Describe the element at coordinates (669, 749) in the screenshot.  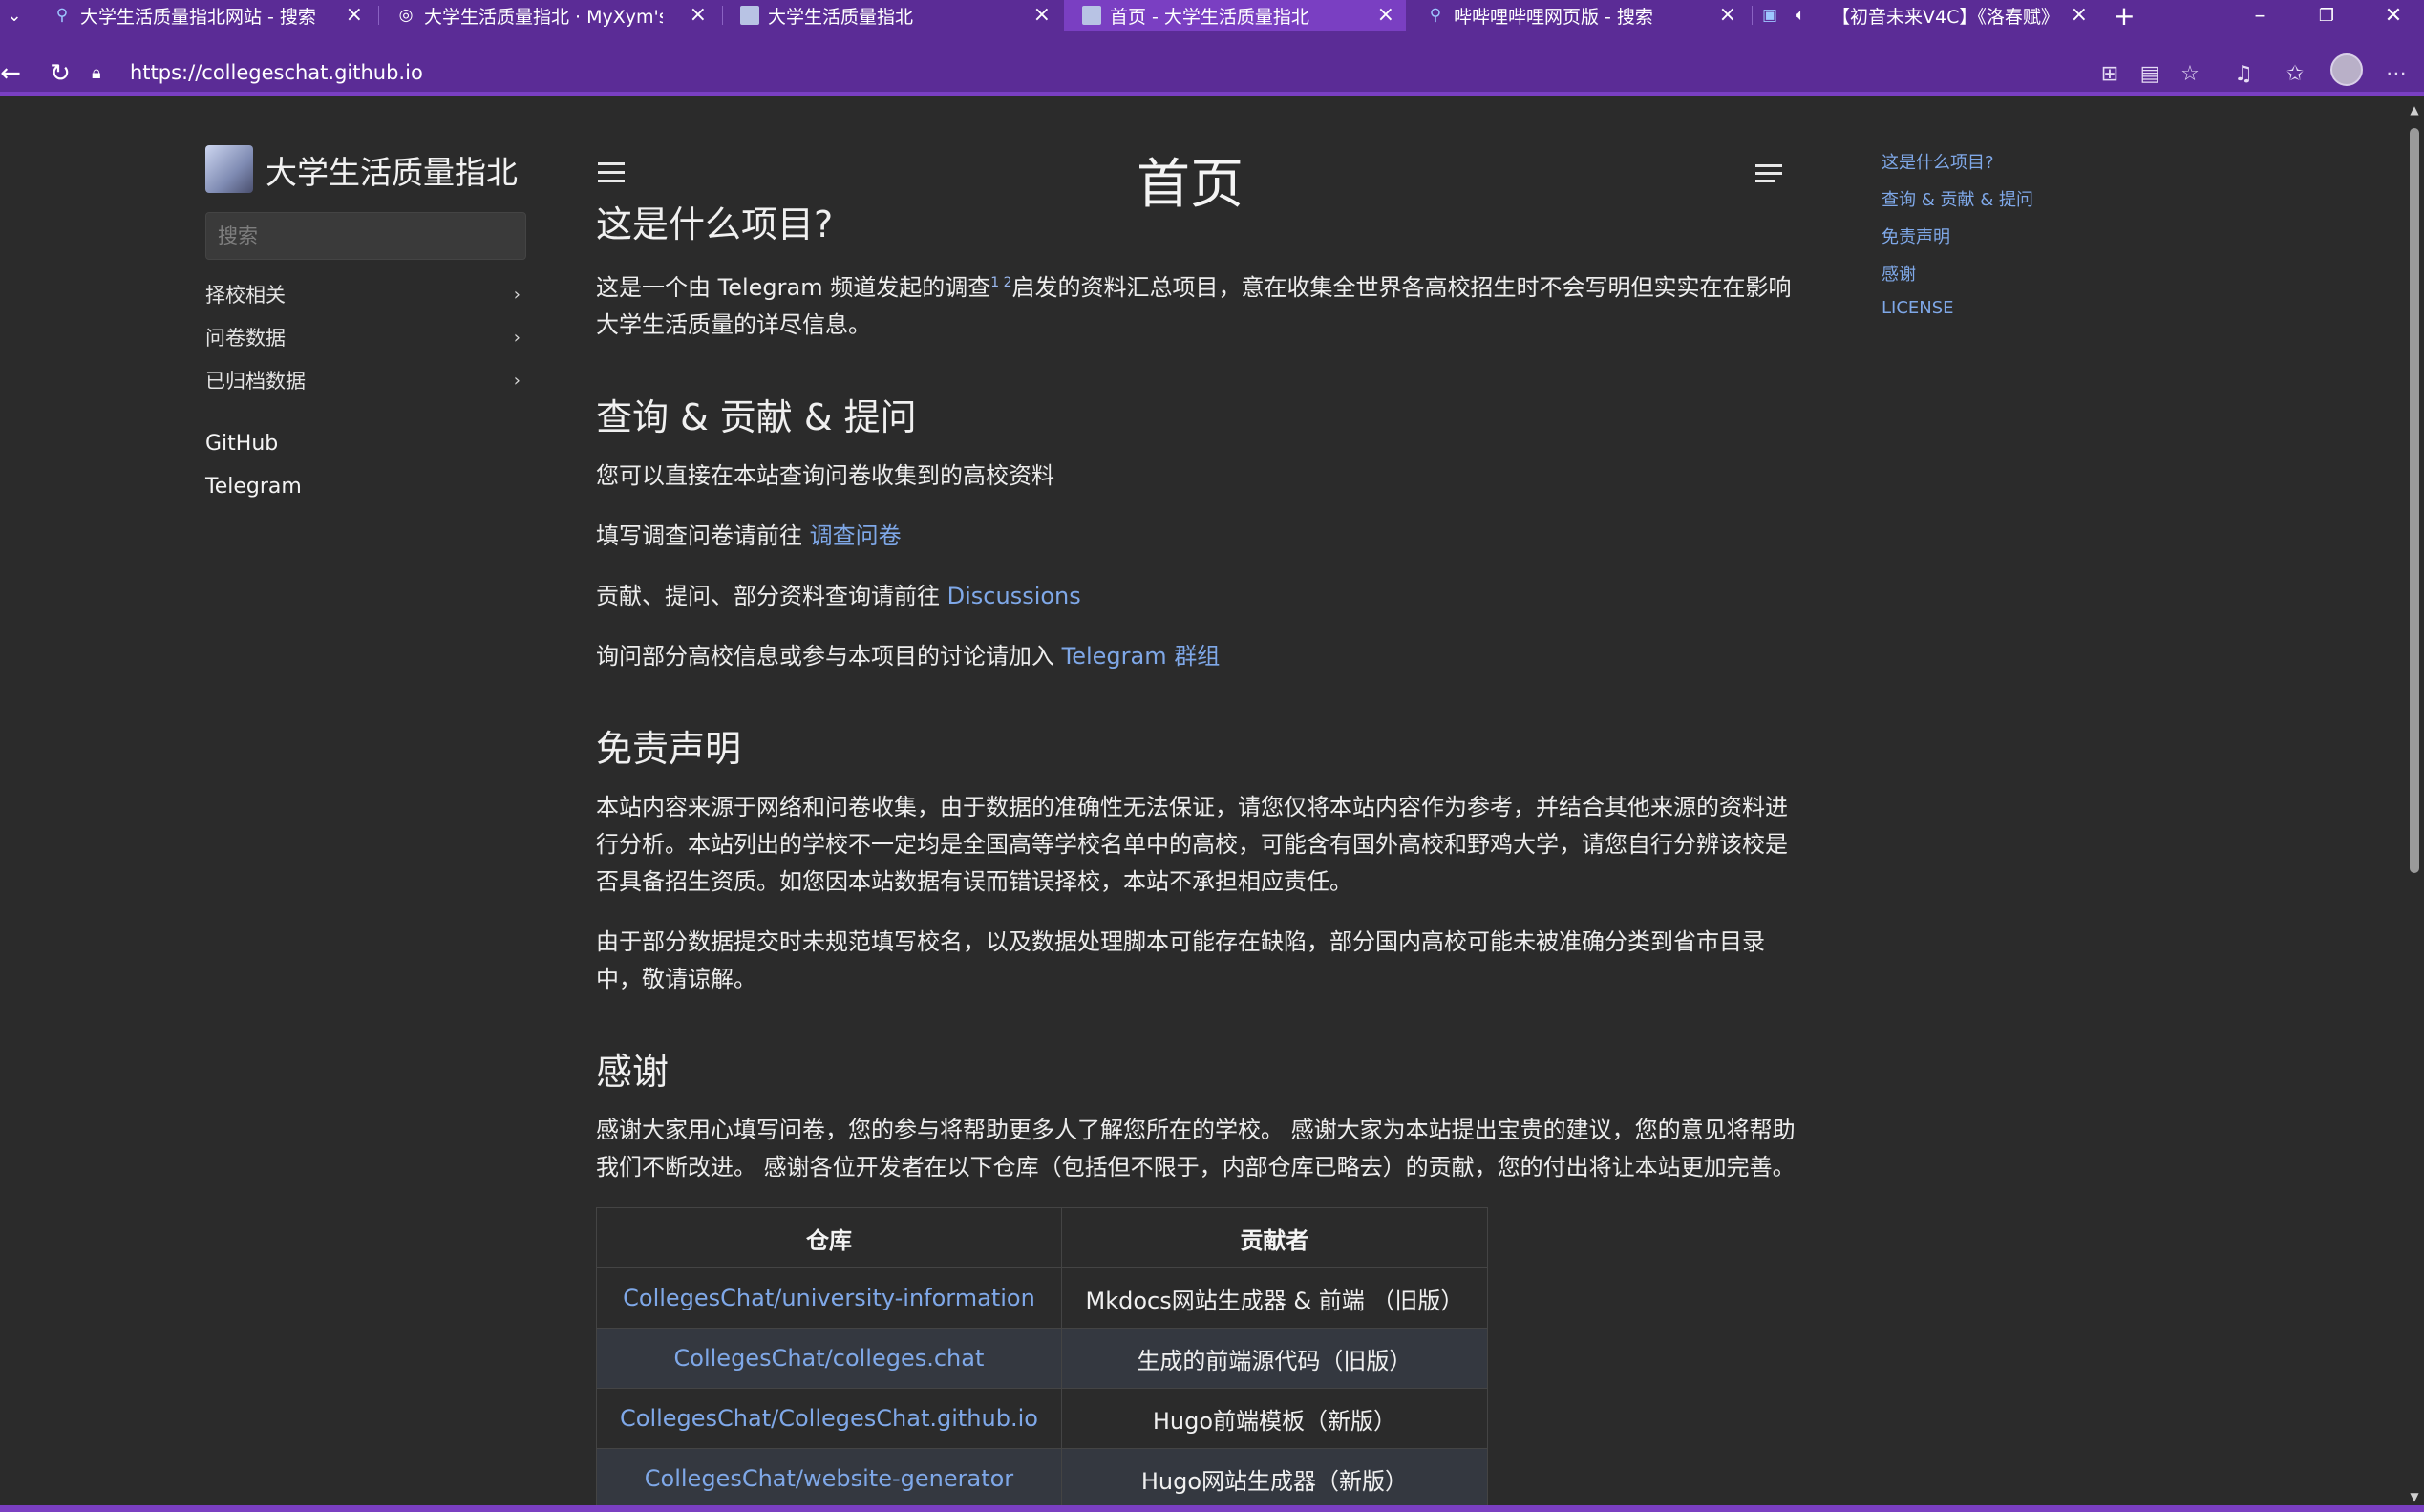
I see `section-heading-disclaimer: 免责声明` at that location.